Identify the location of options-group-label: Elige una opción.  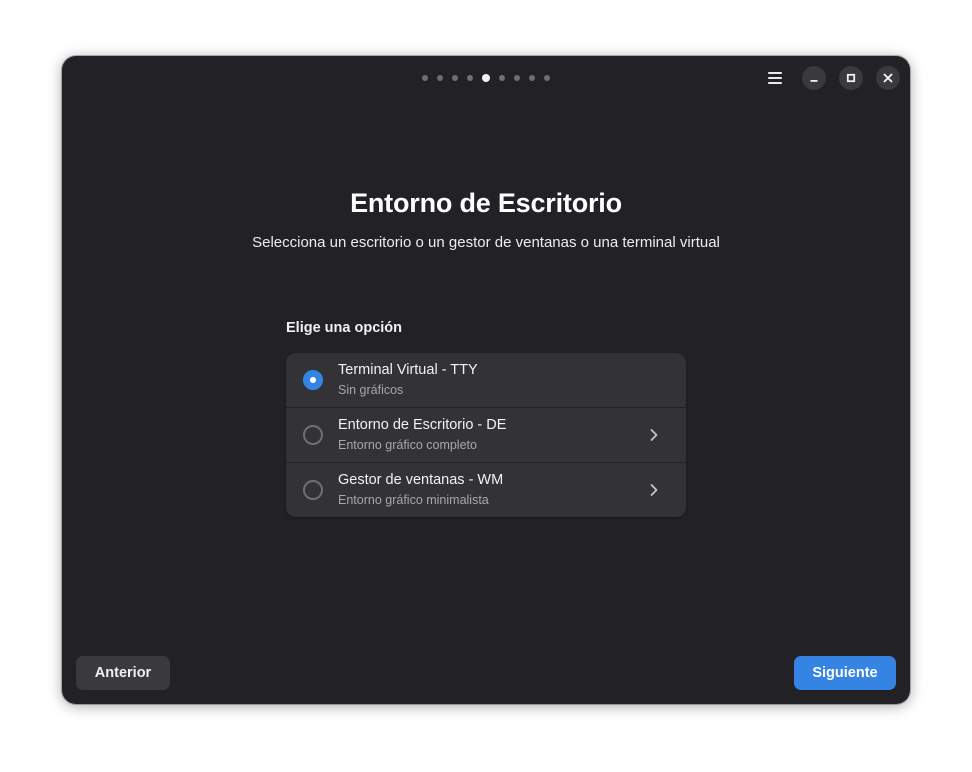
(344, 328).